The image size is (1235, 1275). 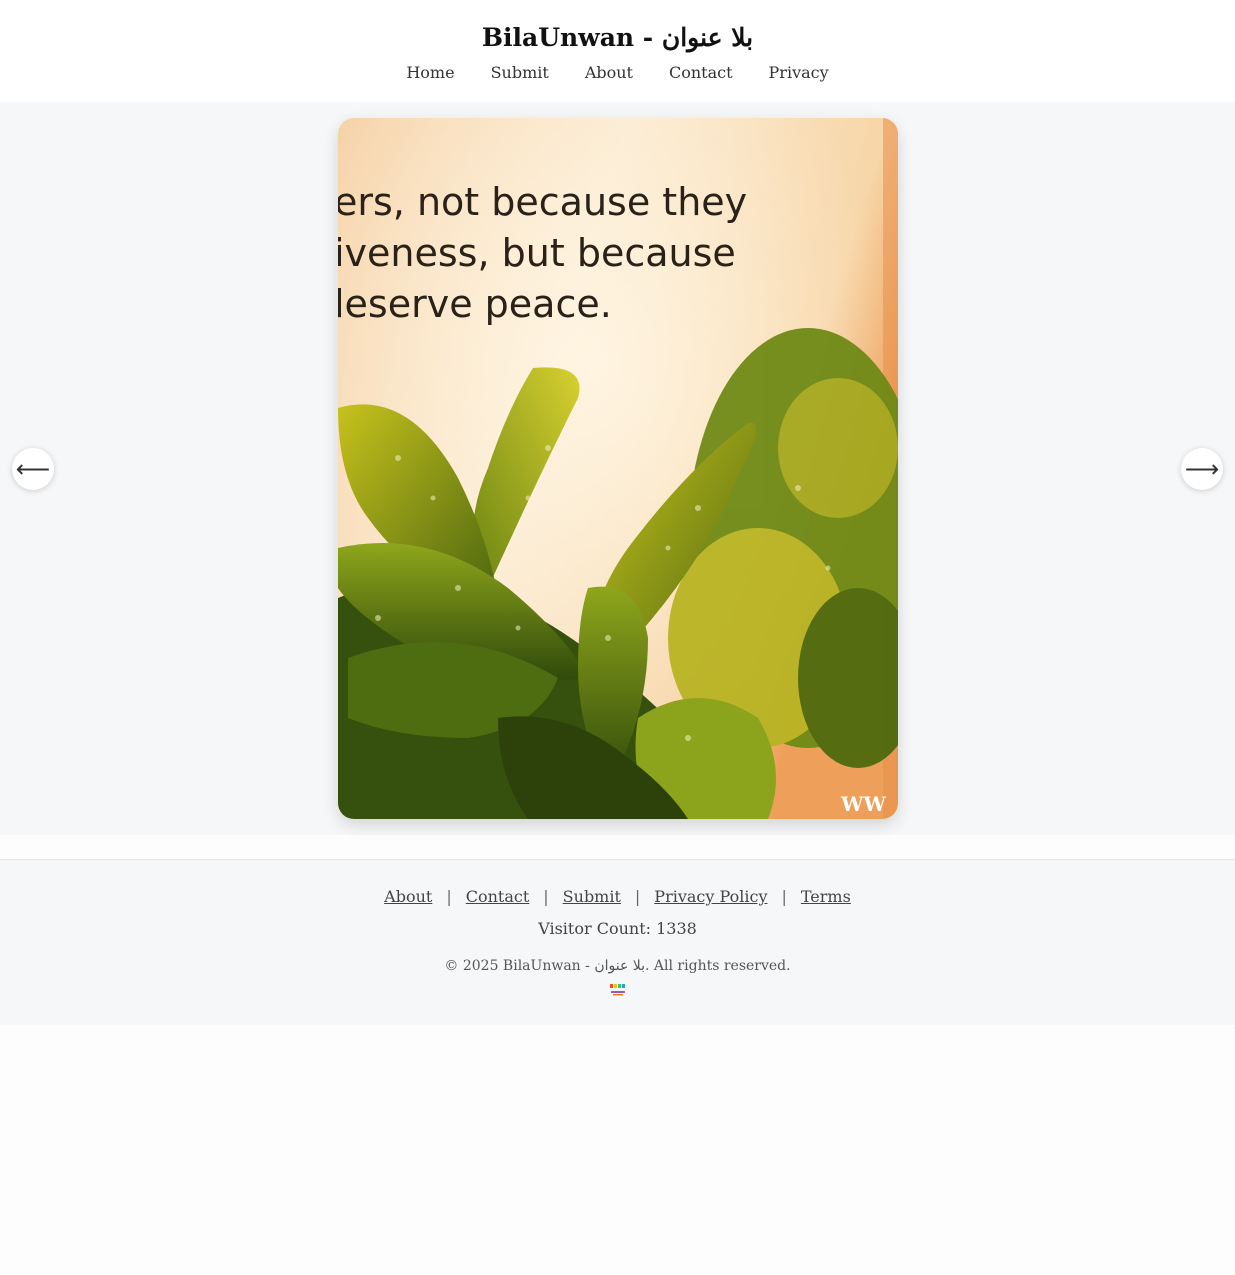 I want to click on nav-contact: Contact, so click(x=701, y=73).